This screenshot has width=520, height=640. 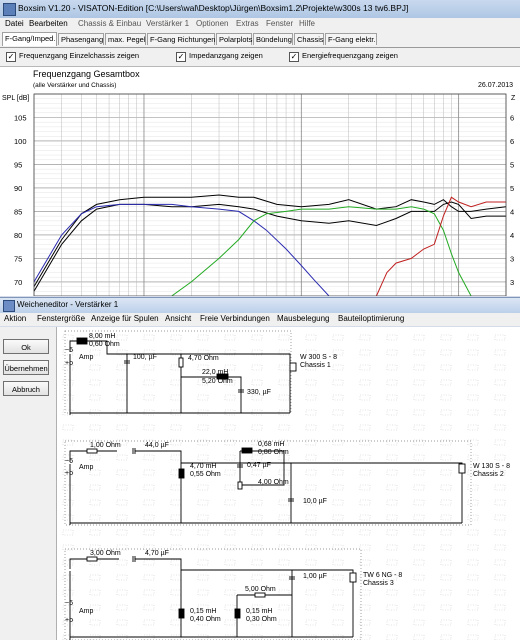 I want to click on inductor-c3-l1, so click(x=181, y=613).